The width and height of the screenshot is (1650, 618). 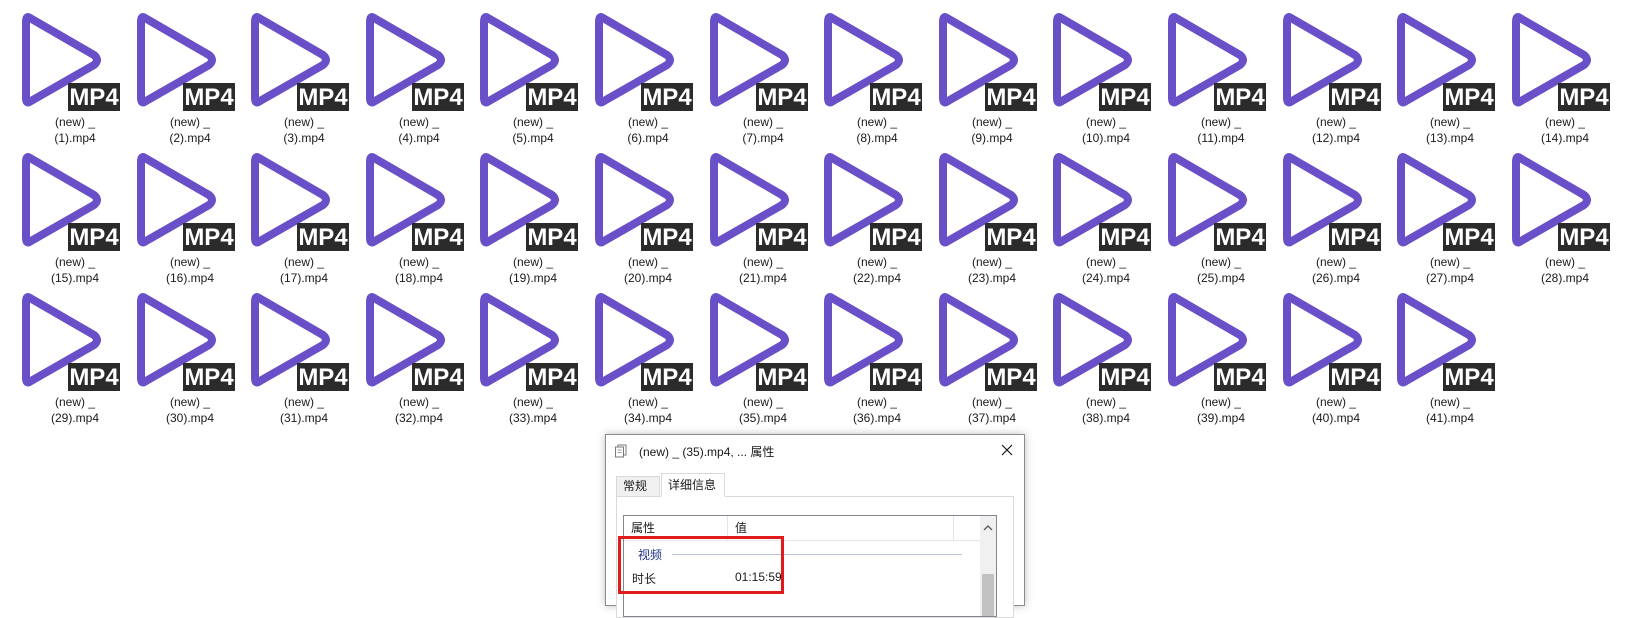 What do you see at coordinates (810, 566) in the screenshot?
I see `property-list: 属性 值 视频 时长 01:15:59` at bounding box center [810, 566].